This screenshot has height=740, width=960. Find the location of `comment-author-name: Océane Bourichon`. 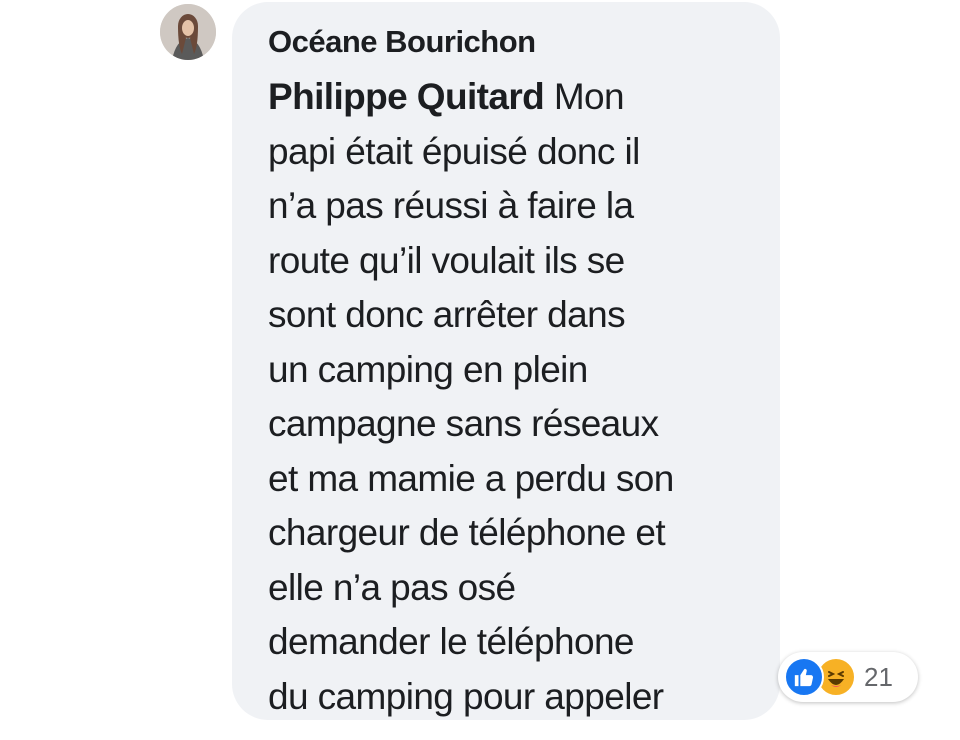

comment-author-name: Océane Bourichon is located at coordinates (511, 42).